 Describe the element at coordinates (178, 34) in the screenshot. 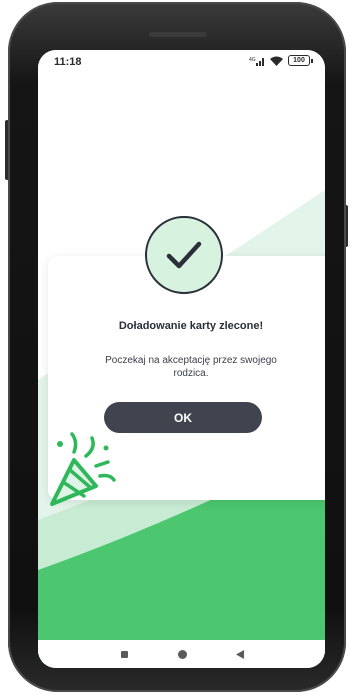

I see `phone-speaker` at that location.